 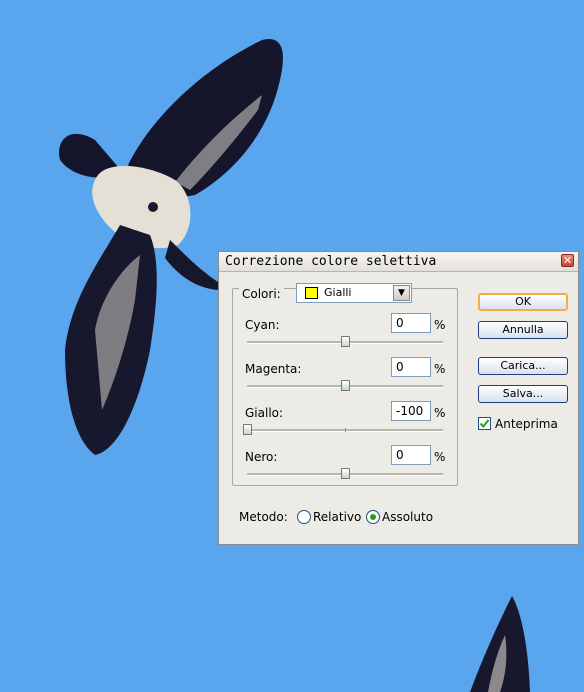 I want to click on yellow-slider-thumb, so click(x=247, y=429).